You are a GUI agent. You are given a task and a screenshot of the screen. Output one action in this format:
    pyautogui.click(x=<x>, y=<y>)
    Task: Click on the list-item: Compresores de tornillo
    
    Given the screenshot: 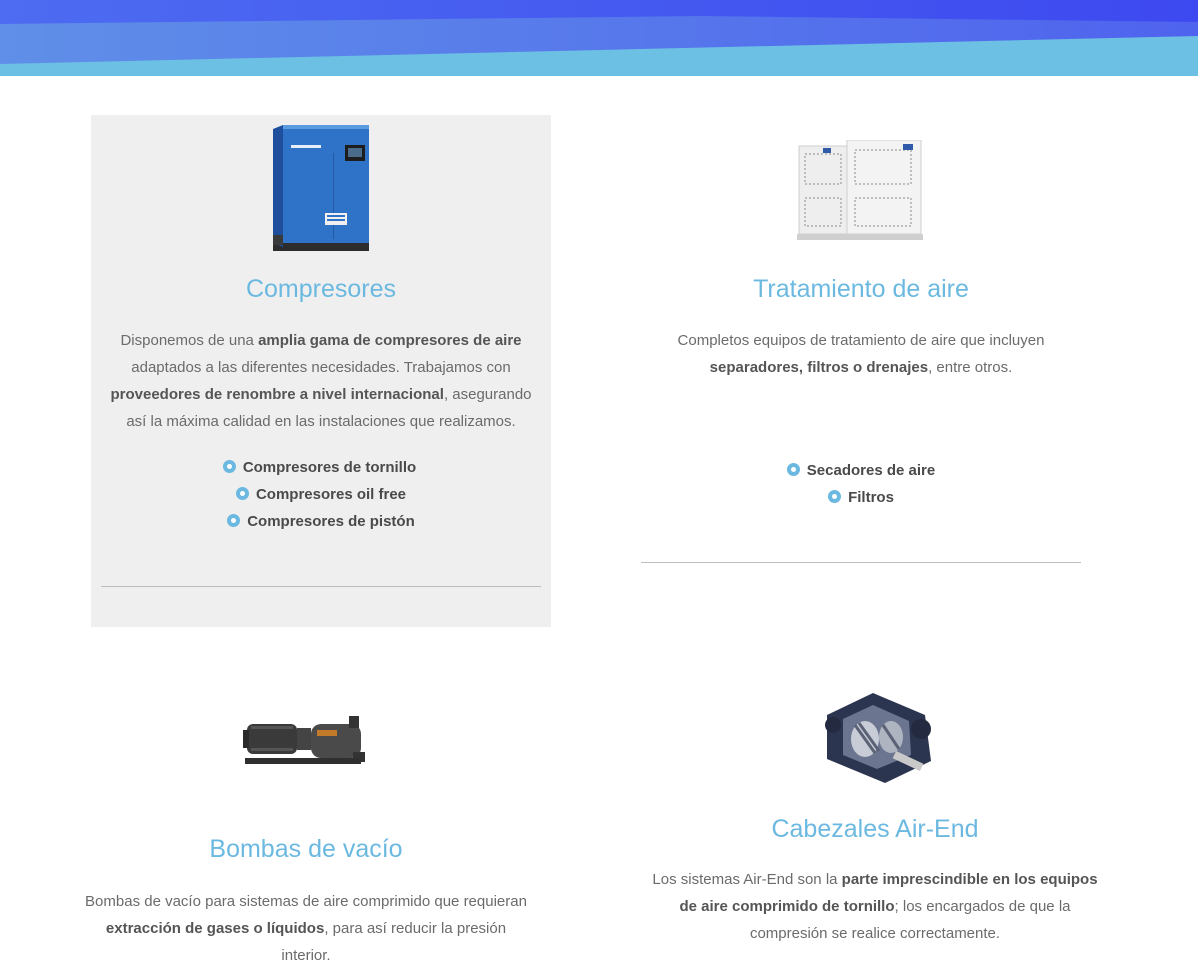 What is the action you would take?
    pyautogui.click(x=321, y=467)
    